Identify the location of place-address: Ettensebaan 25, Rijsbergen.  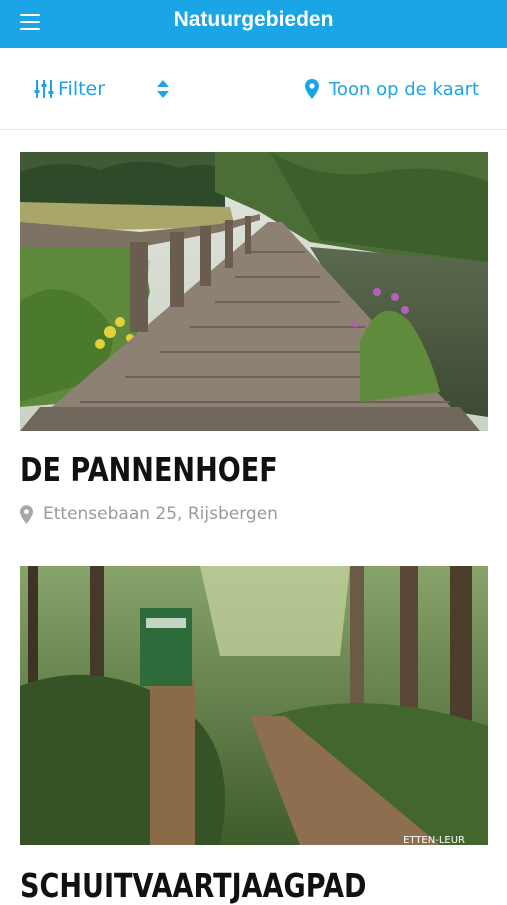
(149, 514).